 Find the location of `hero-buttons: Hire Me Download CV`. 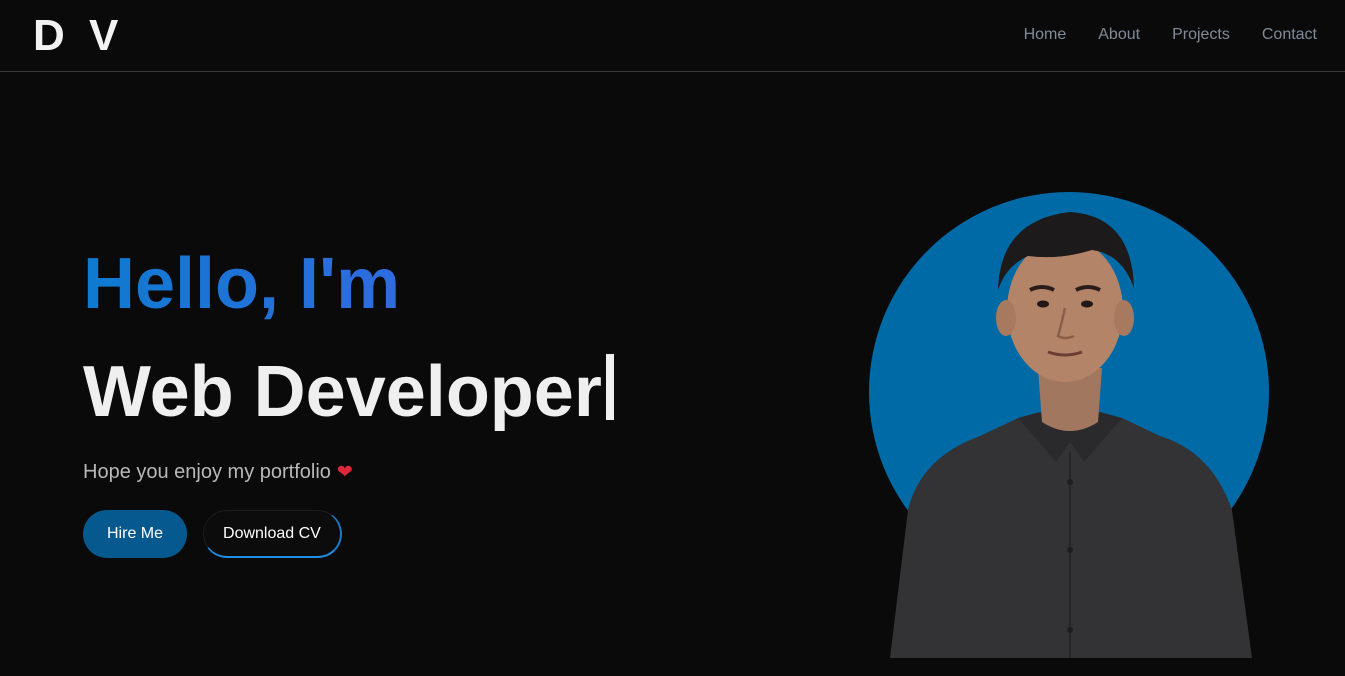

hero-buttons: Hire Me Download CV is located at coordinates (212, 534).